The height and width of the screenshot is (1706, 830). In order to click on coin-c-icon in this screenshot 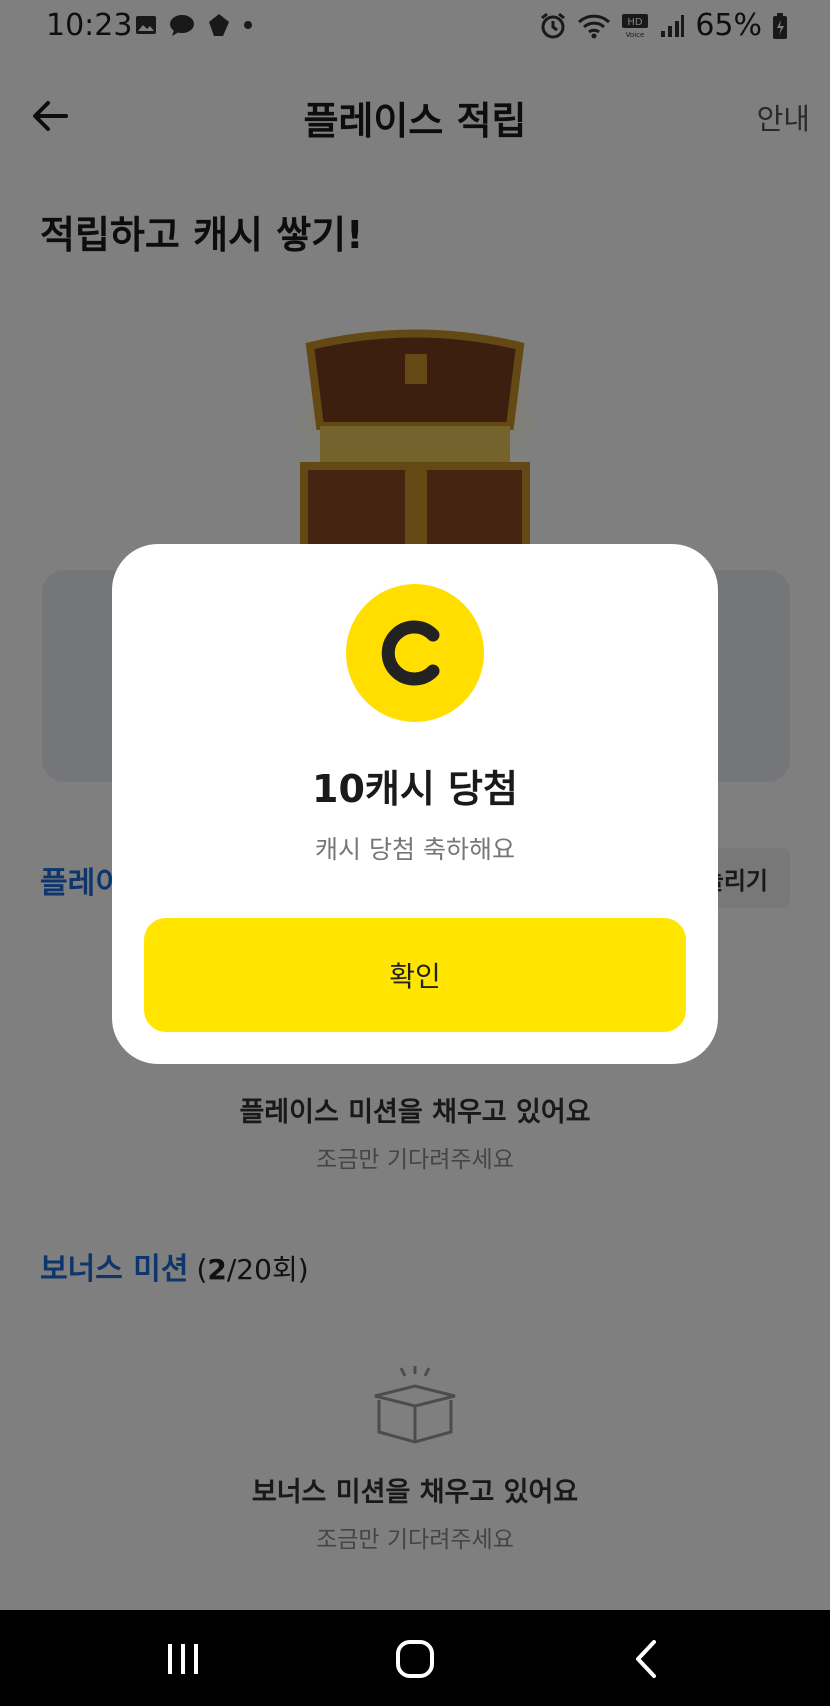, I will do `click(410, 653)`.